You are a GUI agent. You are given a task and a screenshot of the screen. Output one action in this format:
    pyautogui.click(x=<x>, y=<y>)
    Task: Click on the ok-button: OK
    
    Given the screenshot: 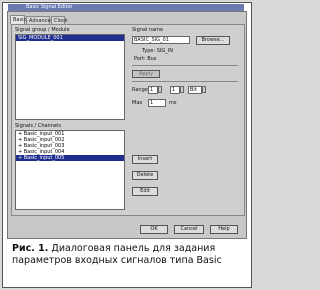 What is the action you would take?
    pyautogui.click(x=154, y=229)
    